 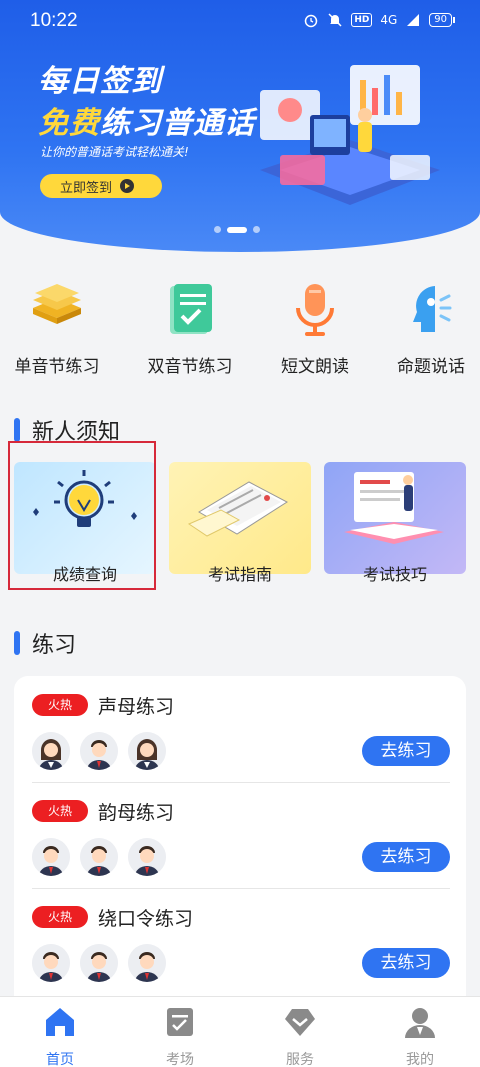 What do you see at coordinates (177, 123) in the screenshot?
I see `banner-line2-rest: 练习普通话` at bounding box center [177, 123].